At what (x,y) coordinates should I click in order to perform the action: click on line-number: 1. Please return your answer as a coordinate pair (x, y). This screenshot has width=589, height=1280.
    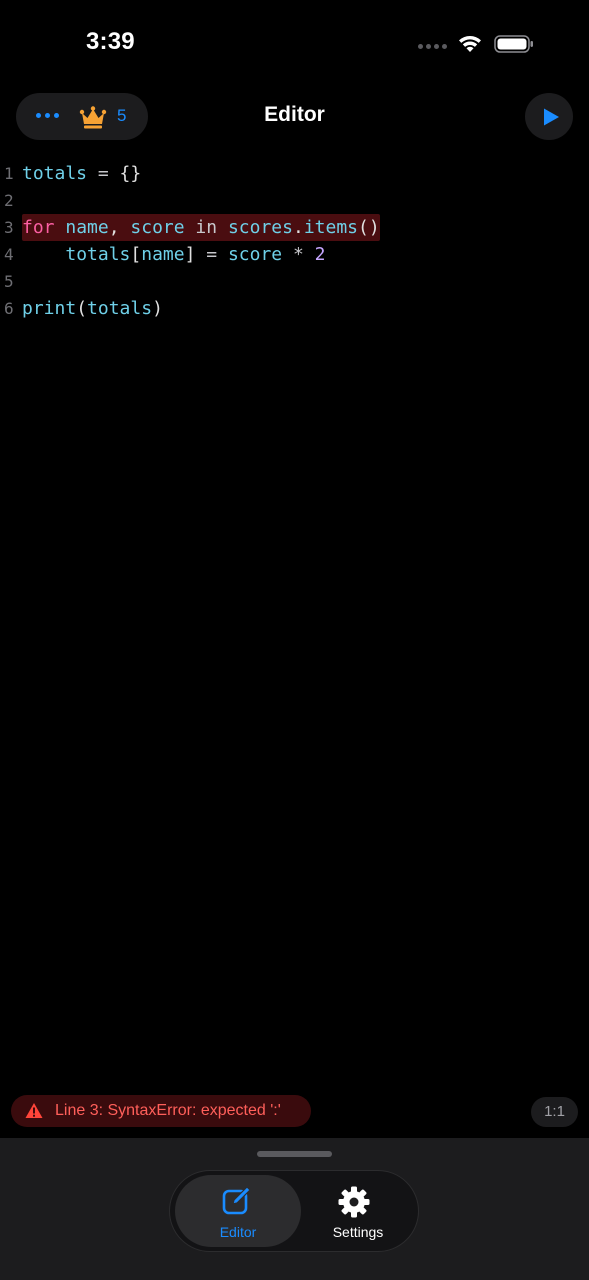
    Looking at the image, I should click on (9, 173).